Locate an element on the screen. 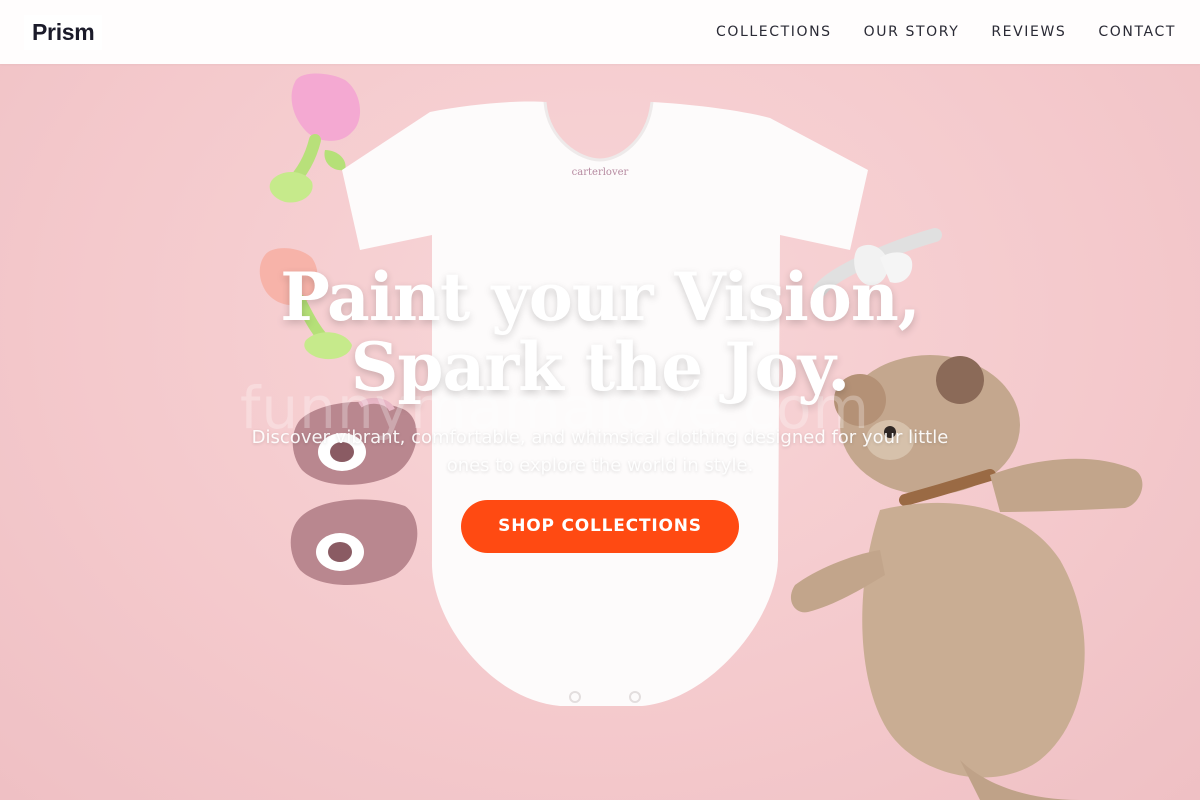  nav-menu: COLLECTIONS OUR STORY REVIEWS CONTACT is located at coordinates (946, 32).